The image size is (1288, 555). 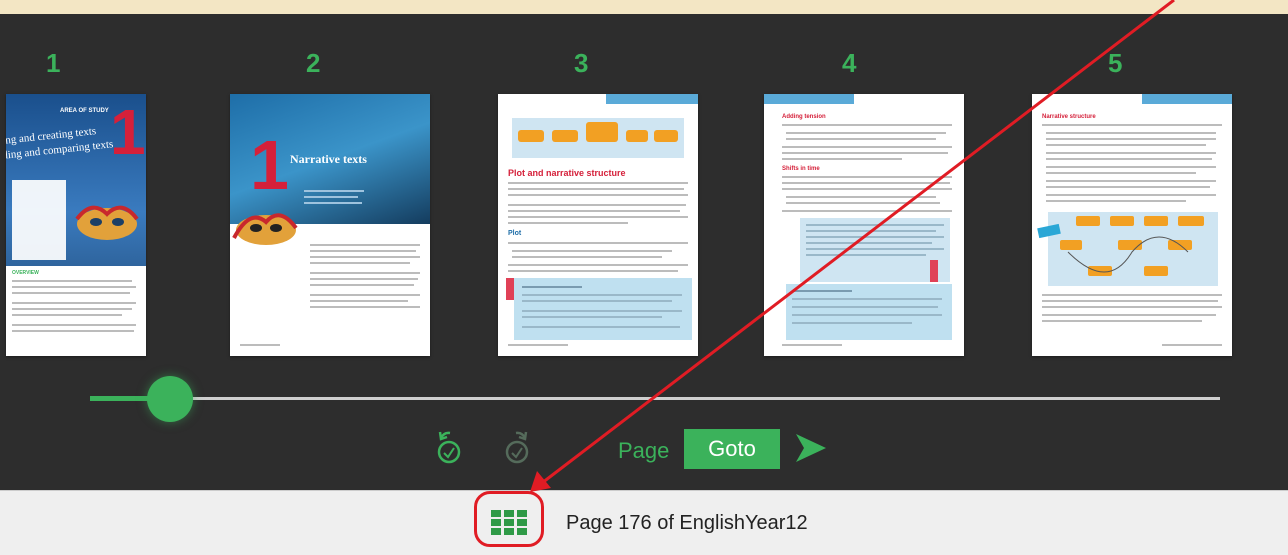 What do you see at coordinates (598, 138) in the screenshot?
I see `diagram-box` at bounding box center [598, 138].